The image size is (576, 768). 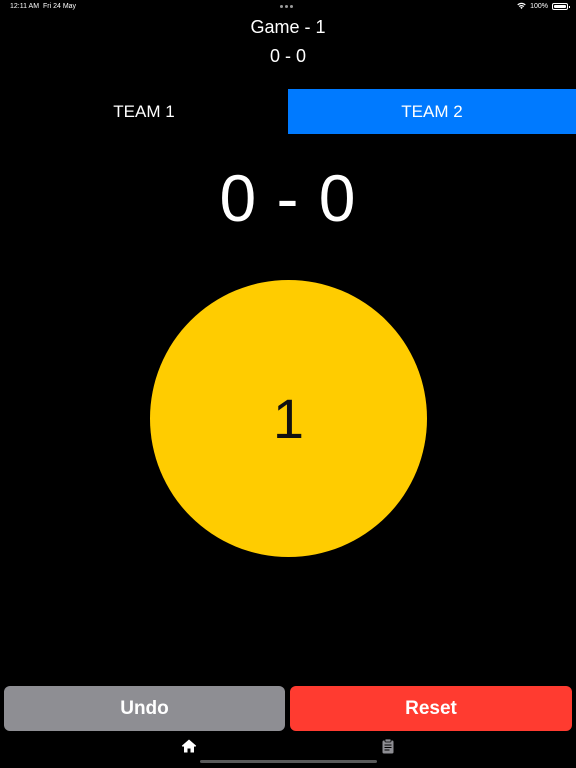 What do you see at coordinates (288, 27) in the screenshot?
I see `game-title: Game - 1` at bounding box center [288, 27].